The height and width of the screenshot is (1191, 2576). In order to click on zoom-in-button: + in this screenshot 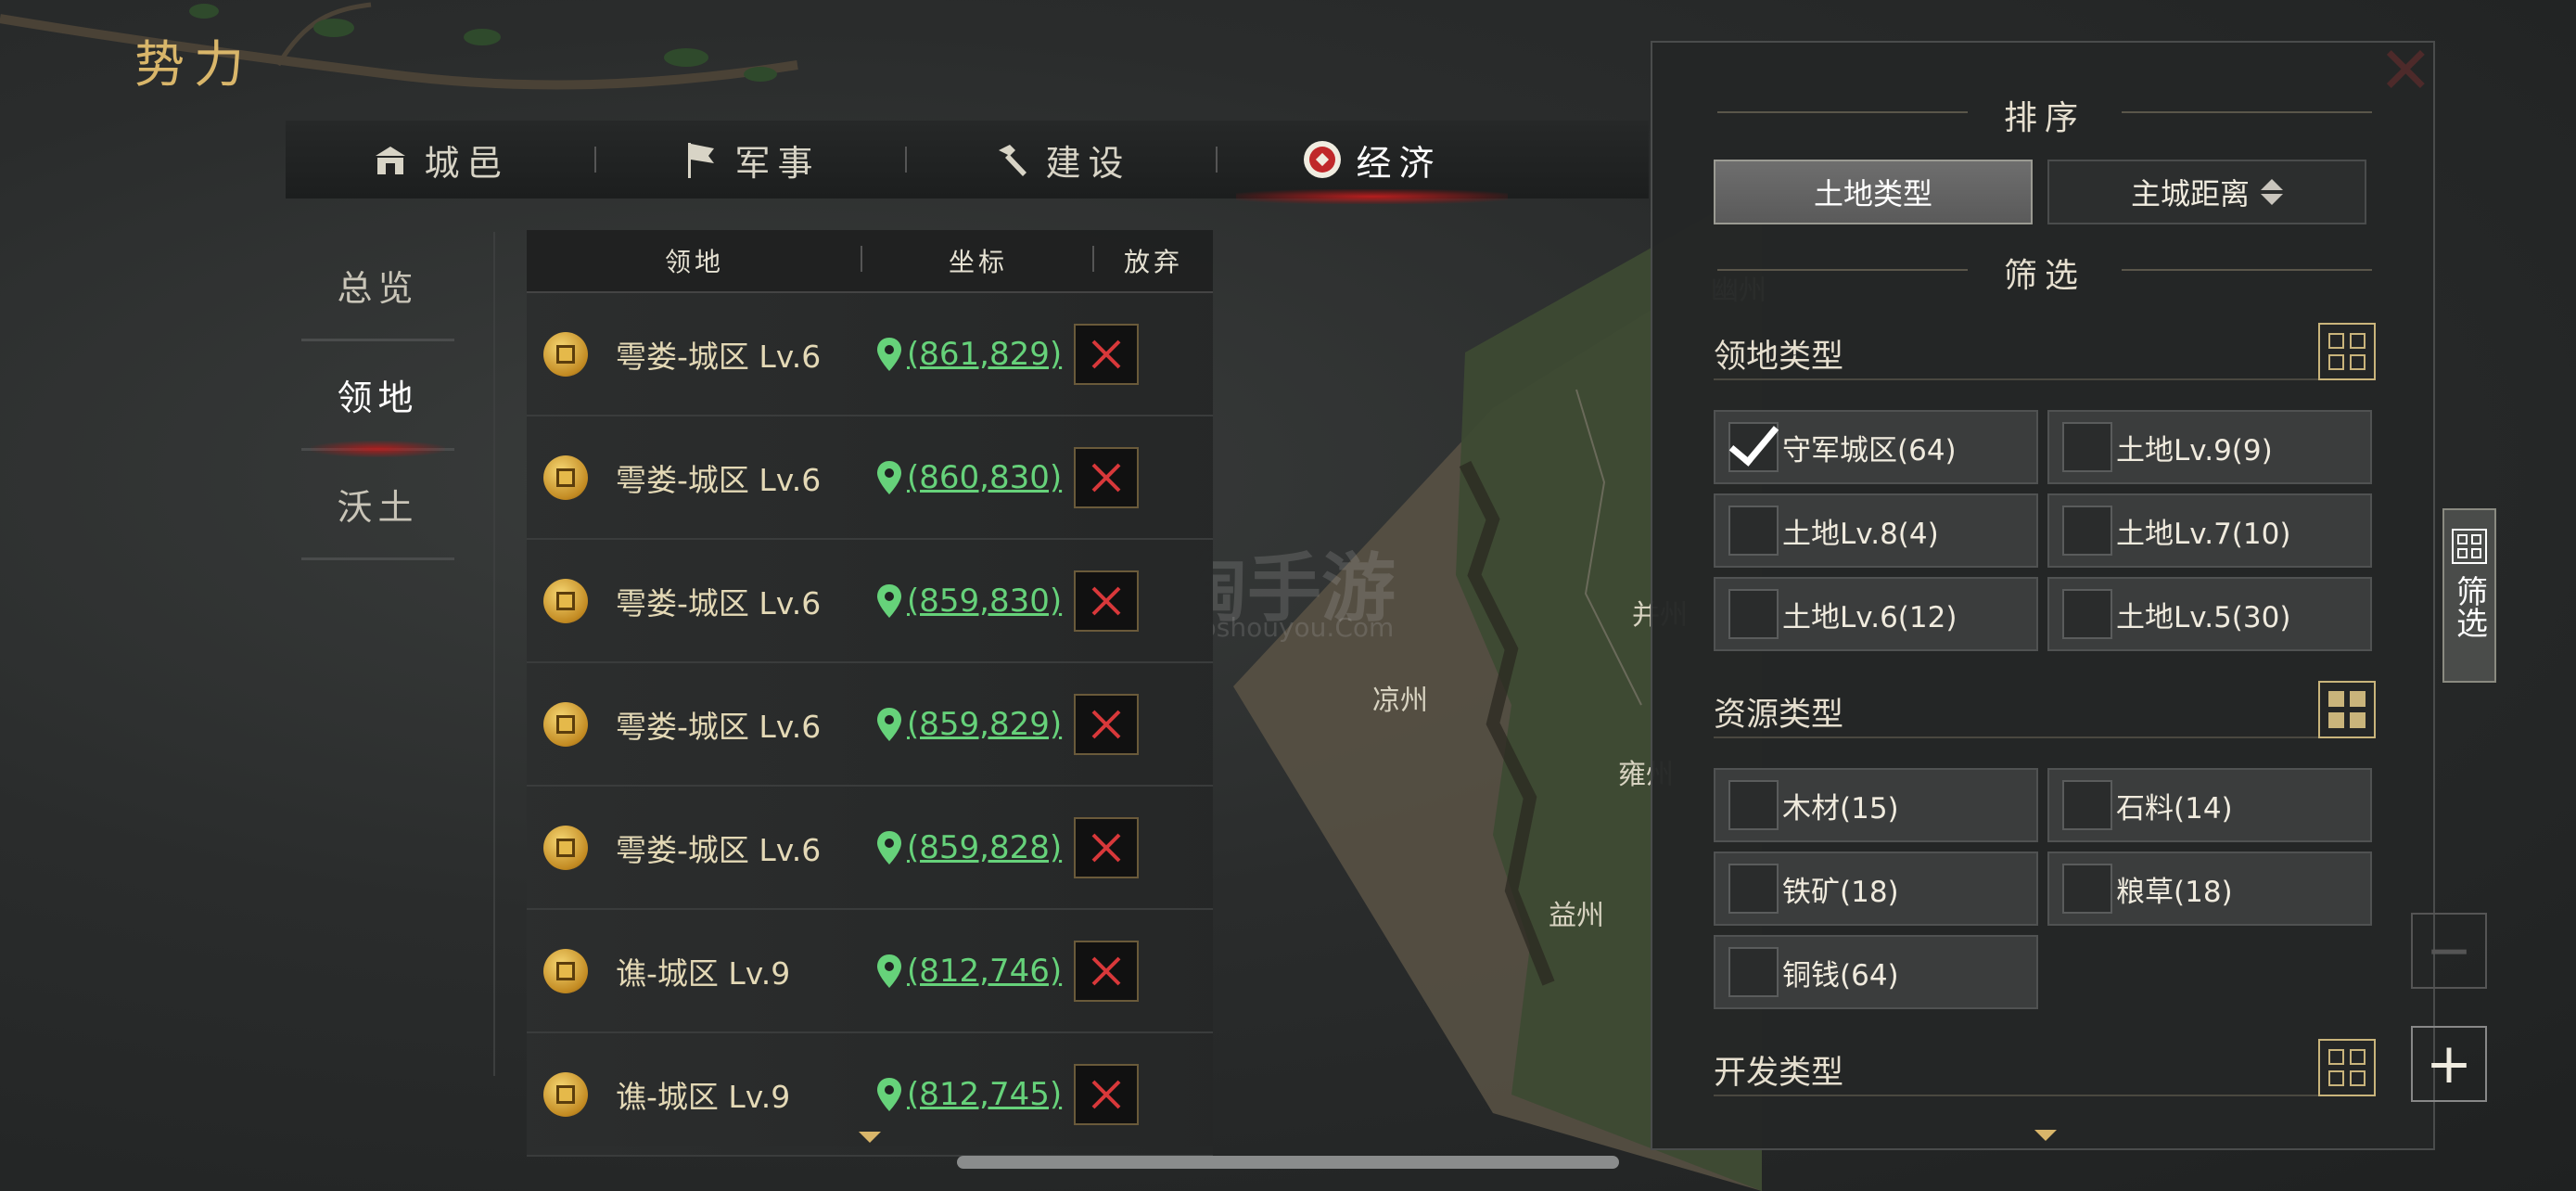, I will do `click(2449, 1064)`.